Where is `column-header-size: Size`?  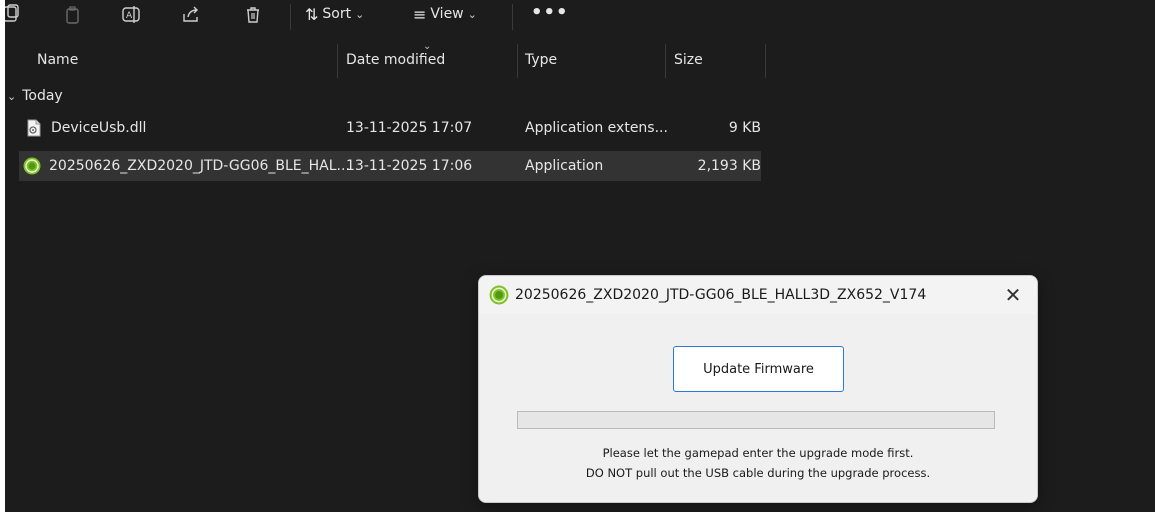 column-header-size: Size is located at coordinates (688, 60).